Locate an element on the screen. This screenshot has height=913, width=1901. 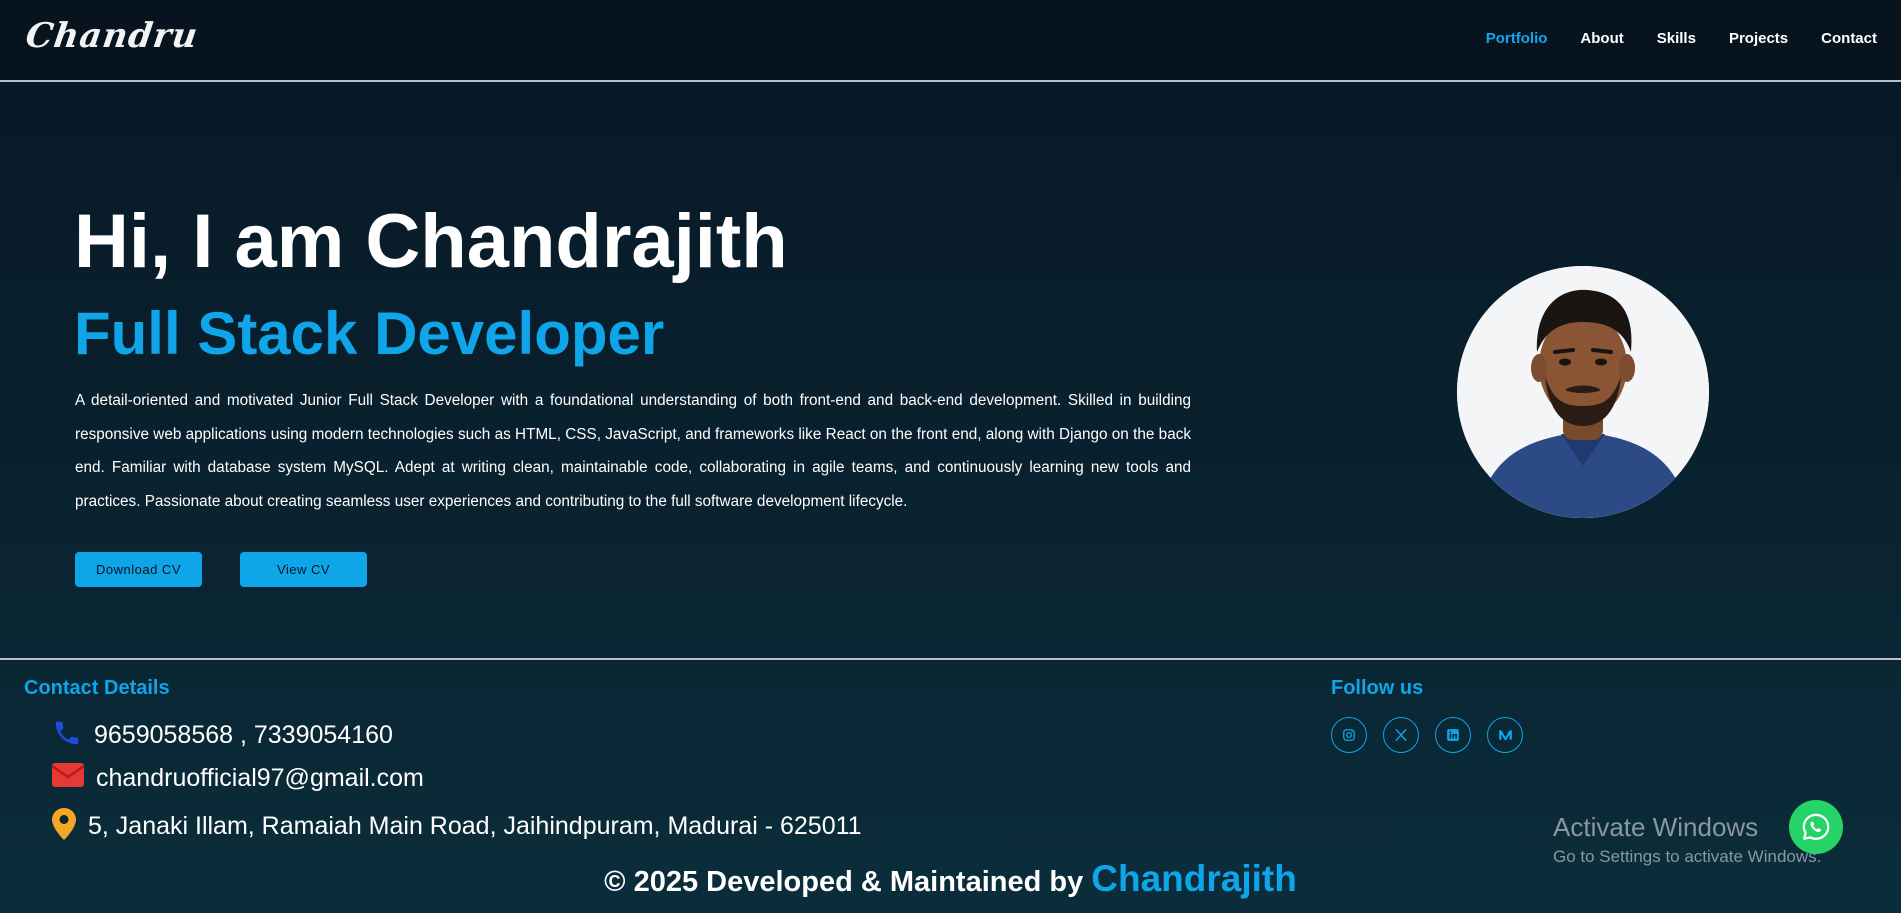
nav-link-projects: Projects is located at coordinates (1758, 38).